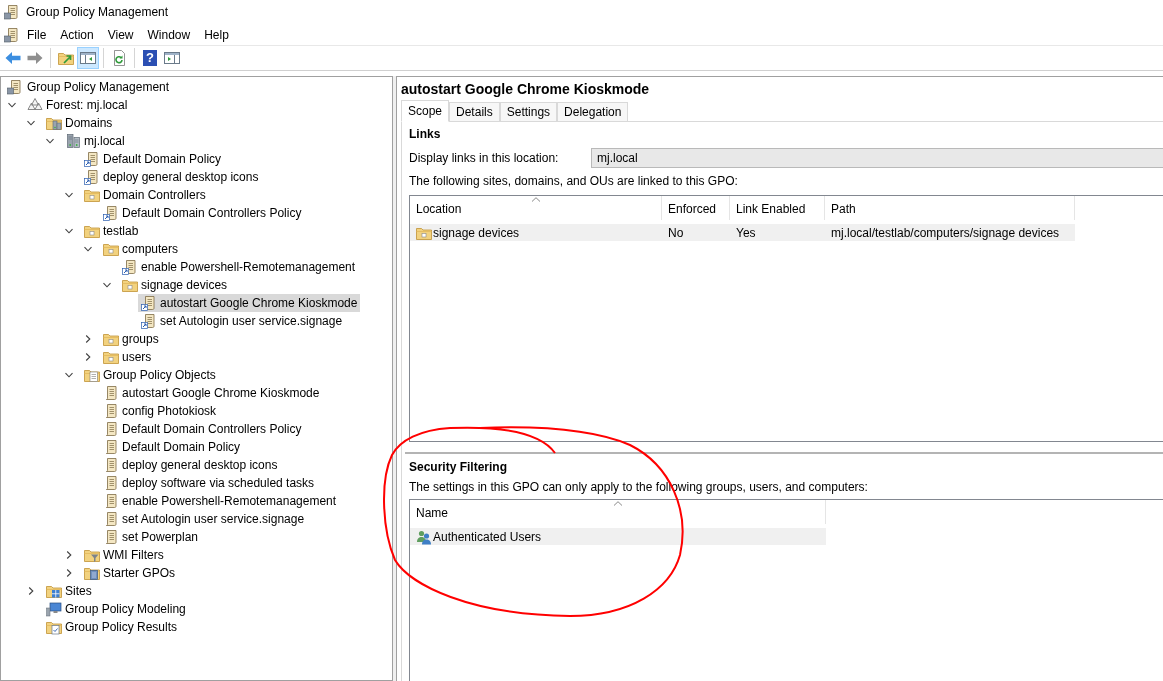 The height and width of the screenshot is (681, 1163). What do you see at coordinates (528, 111) in the screenshot?
I see `tab: Settings` at bounding box center [528, 111].